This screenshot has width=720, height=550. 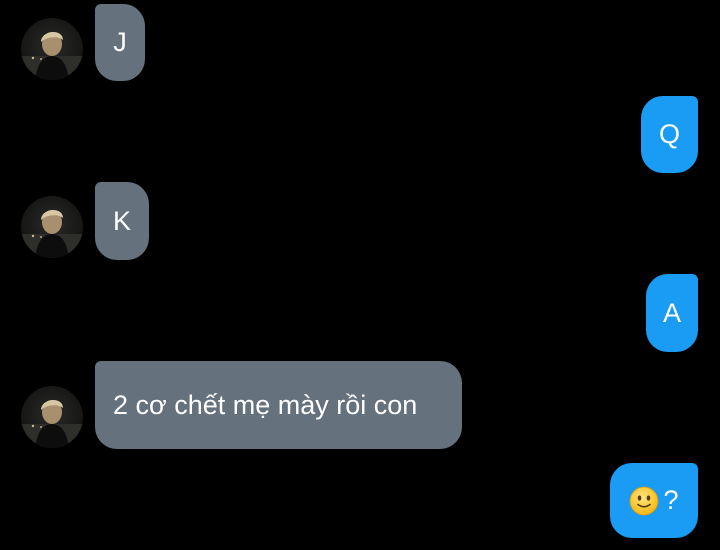 I want to click on message-text: ?, so click(x=671, y=500).